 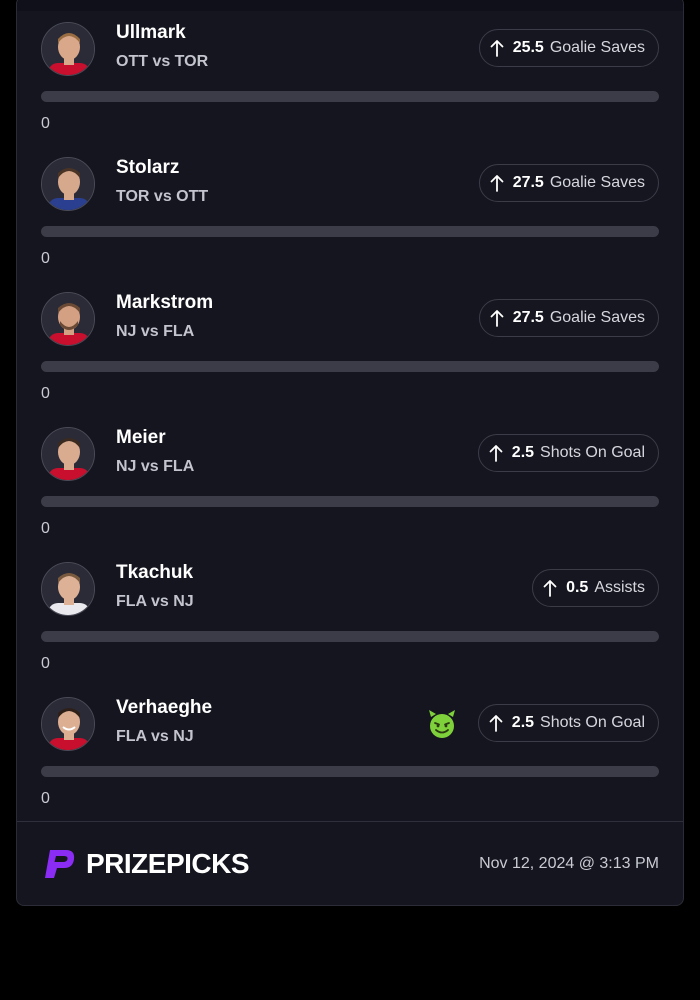 I want to click on pick-row: Verhaeghe FLA vs NJ 2.5 Shots On Goal 0, so click(x=350, y=764).